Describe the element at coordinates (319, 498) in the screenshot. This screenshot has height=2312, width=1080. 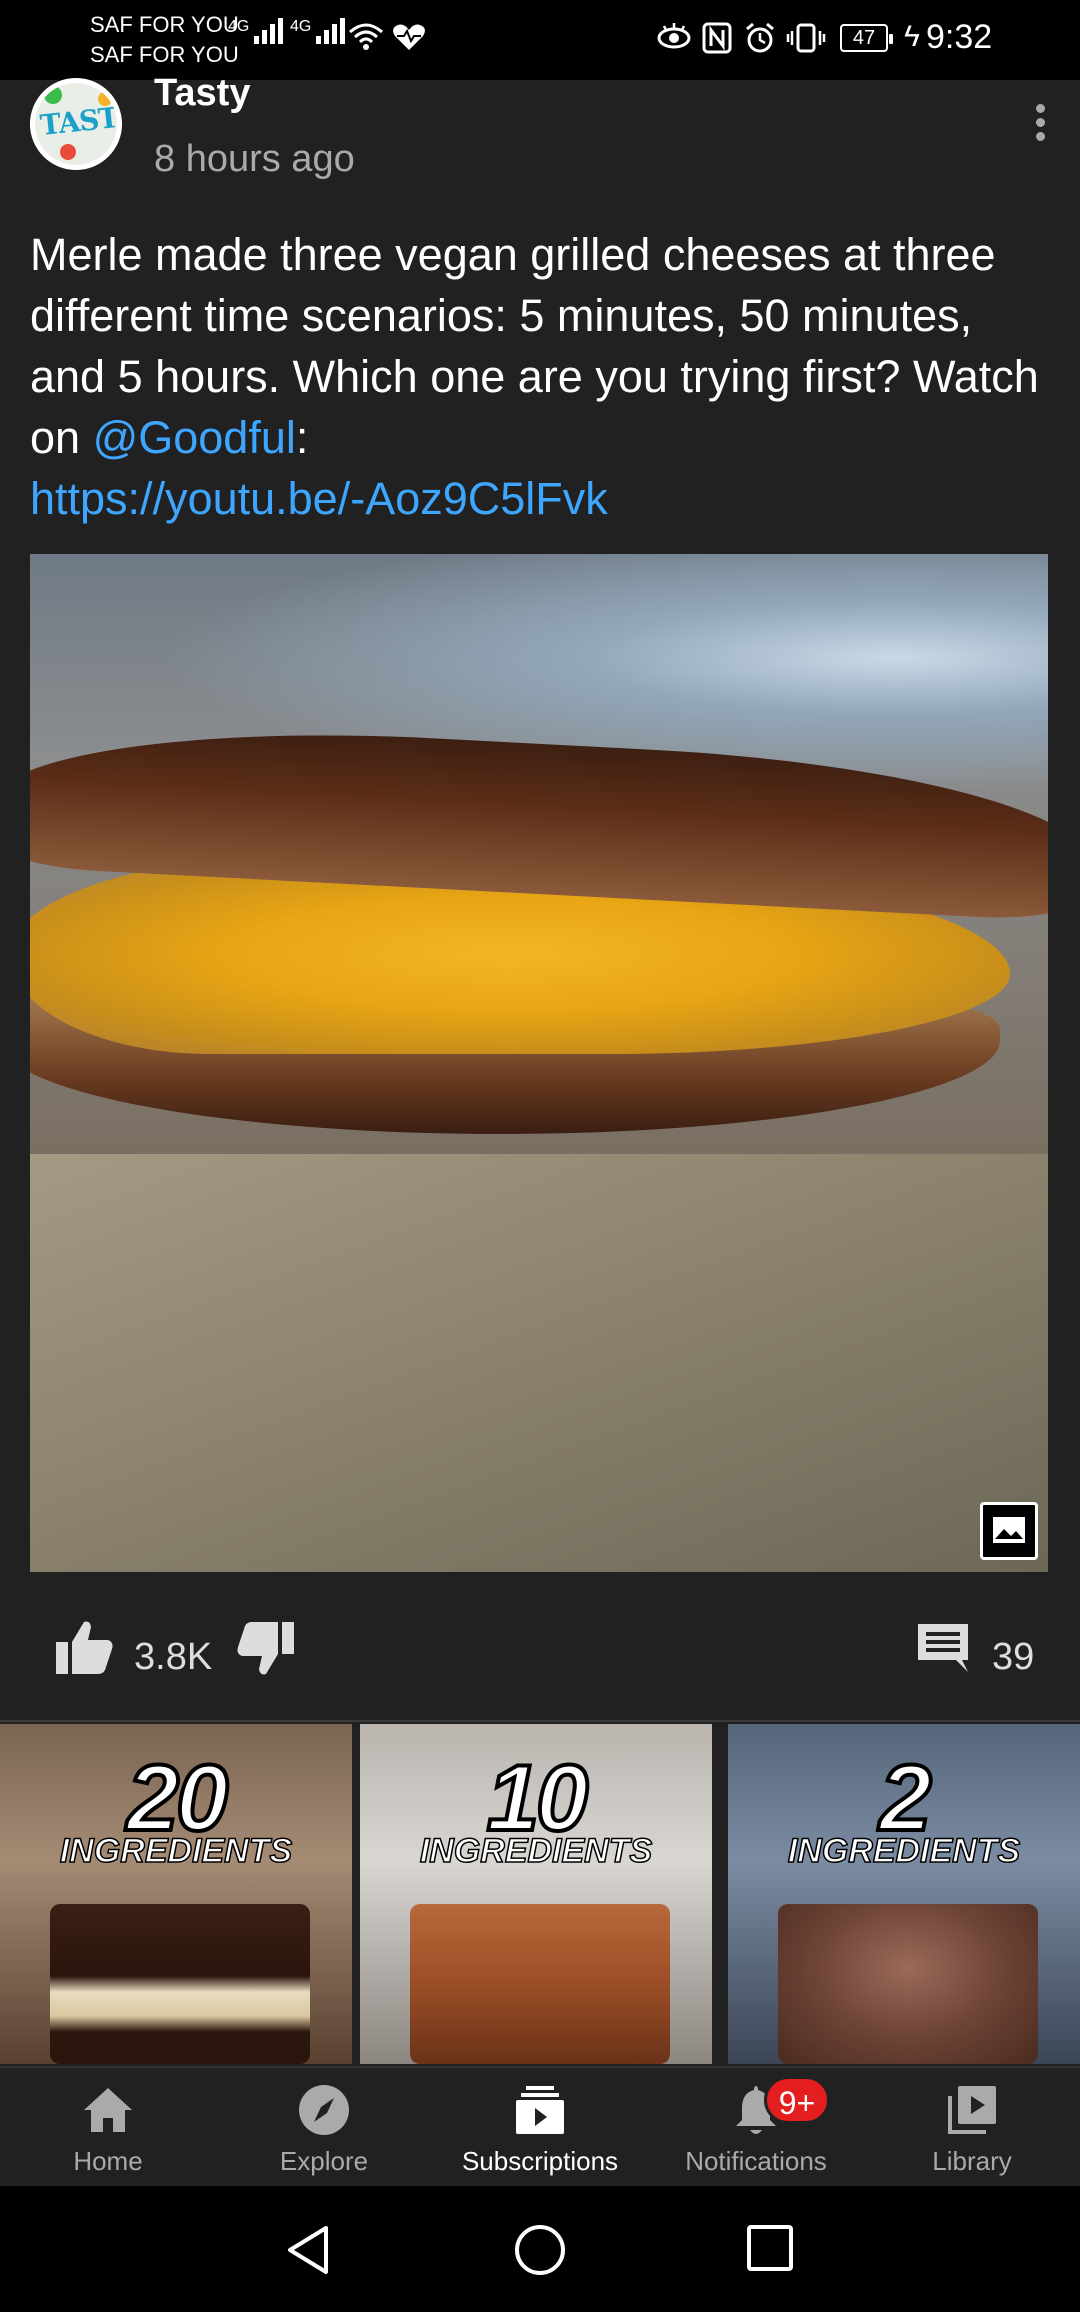
I see `video-url-link: https://youtu.be/-Aoz9C5lFvk` at that location.